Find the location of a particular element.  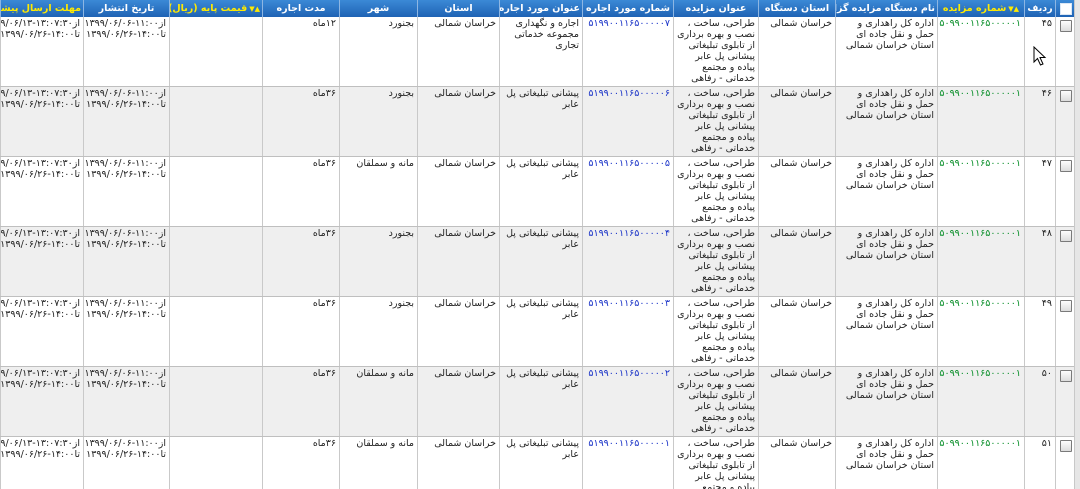

lease-number-link: ۵۱۹۹۰۰۱۱۶۵۰۰۰۰۰۷ is located at coordinates (628, 52).